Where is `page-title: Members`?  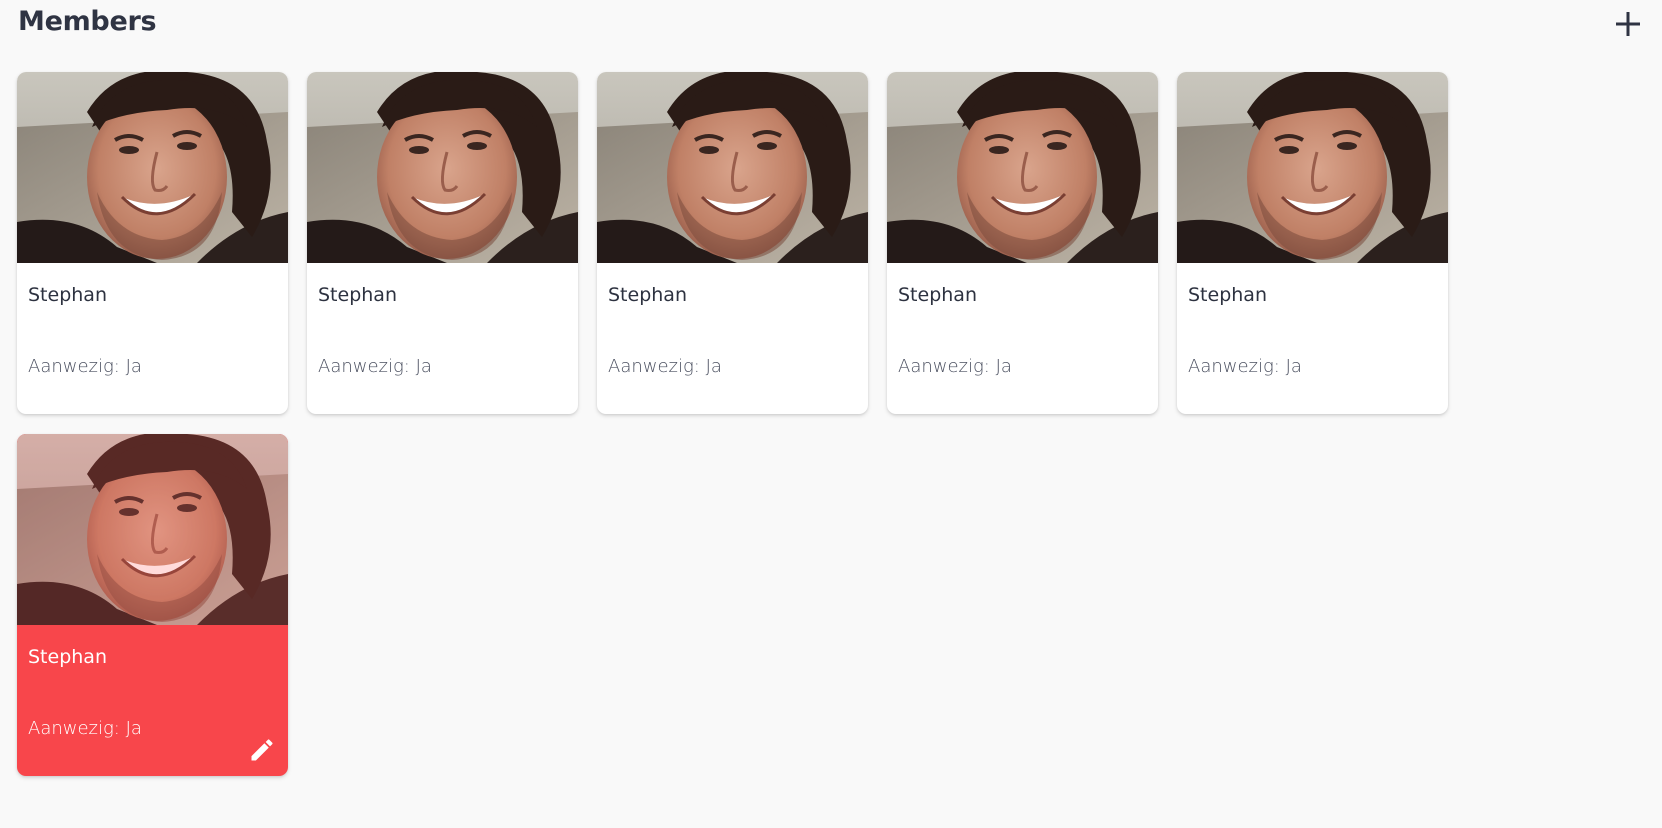
page-title: Members is located at coordinates (87, 21).